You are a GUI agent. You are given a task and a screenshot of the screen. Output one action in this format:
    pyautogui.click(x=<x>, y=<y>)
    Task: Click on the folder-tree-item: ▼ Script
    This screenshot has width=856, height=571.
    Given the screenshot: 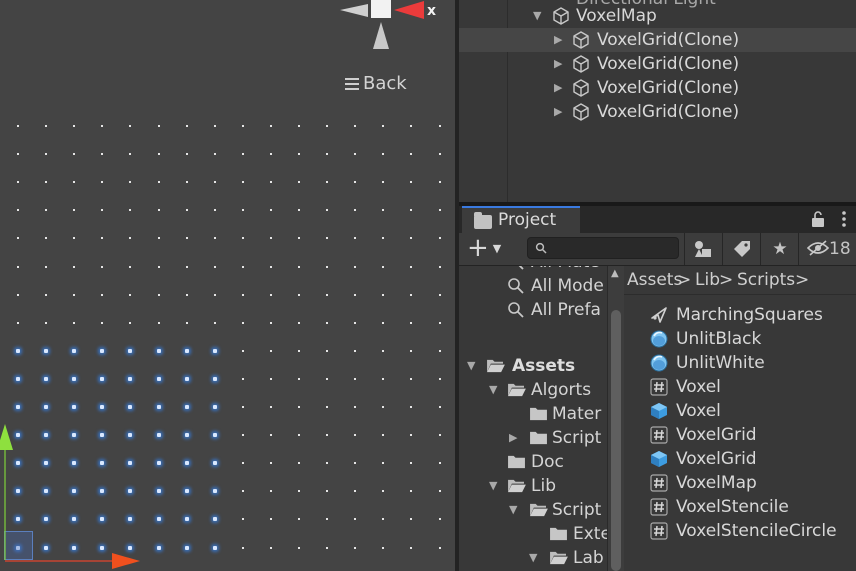 What is the action you would take?
    pyautogui.click(x=534, y=510)
    